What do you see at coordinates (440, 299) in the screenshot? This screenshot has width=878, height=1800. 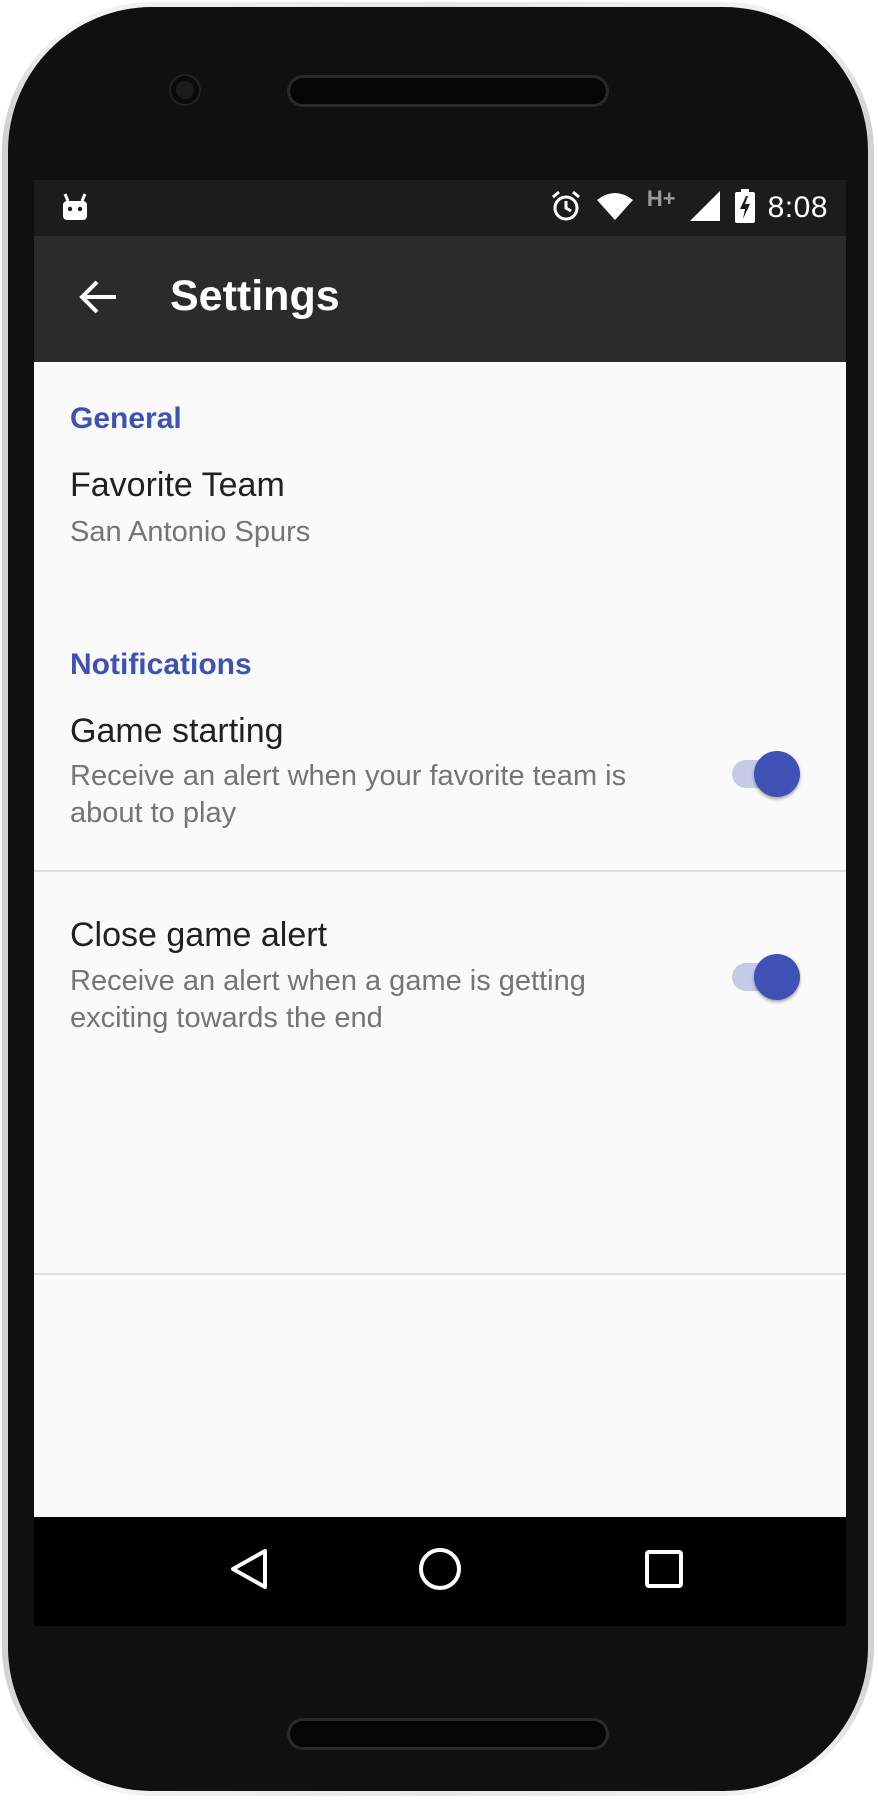 I see `app-bar: Settings` at bounding box center [440, 299].